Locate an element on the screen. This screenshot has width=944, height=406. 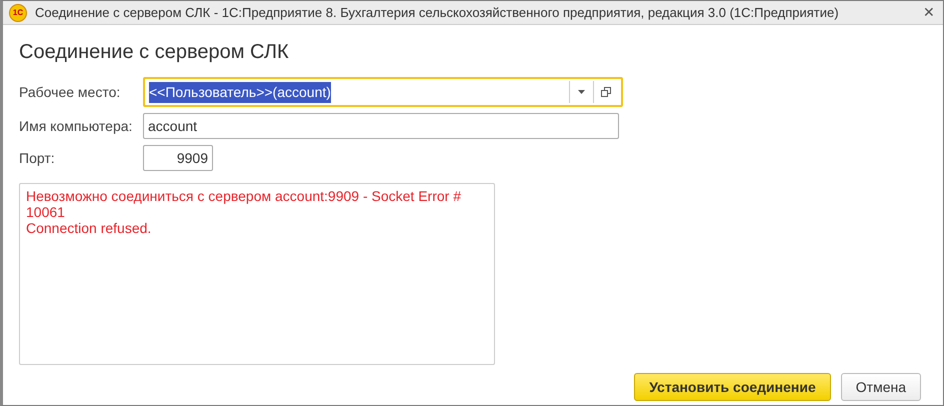
windows-icon is located at coordinates (605, 92).